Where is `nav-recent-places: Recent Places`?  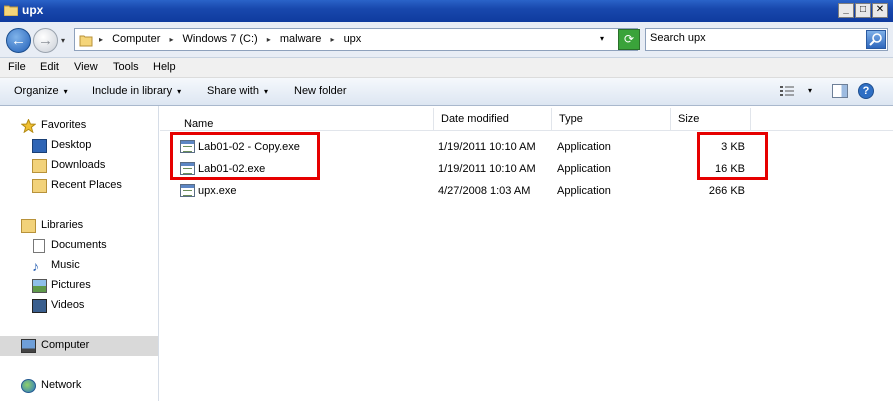
nav-recent-places: Recent Places is located at coordinates (79, 186).